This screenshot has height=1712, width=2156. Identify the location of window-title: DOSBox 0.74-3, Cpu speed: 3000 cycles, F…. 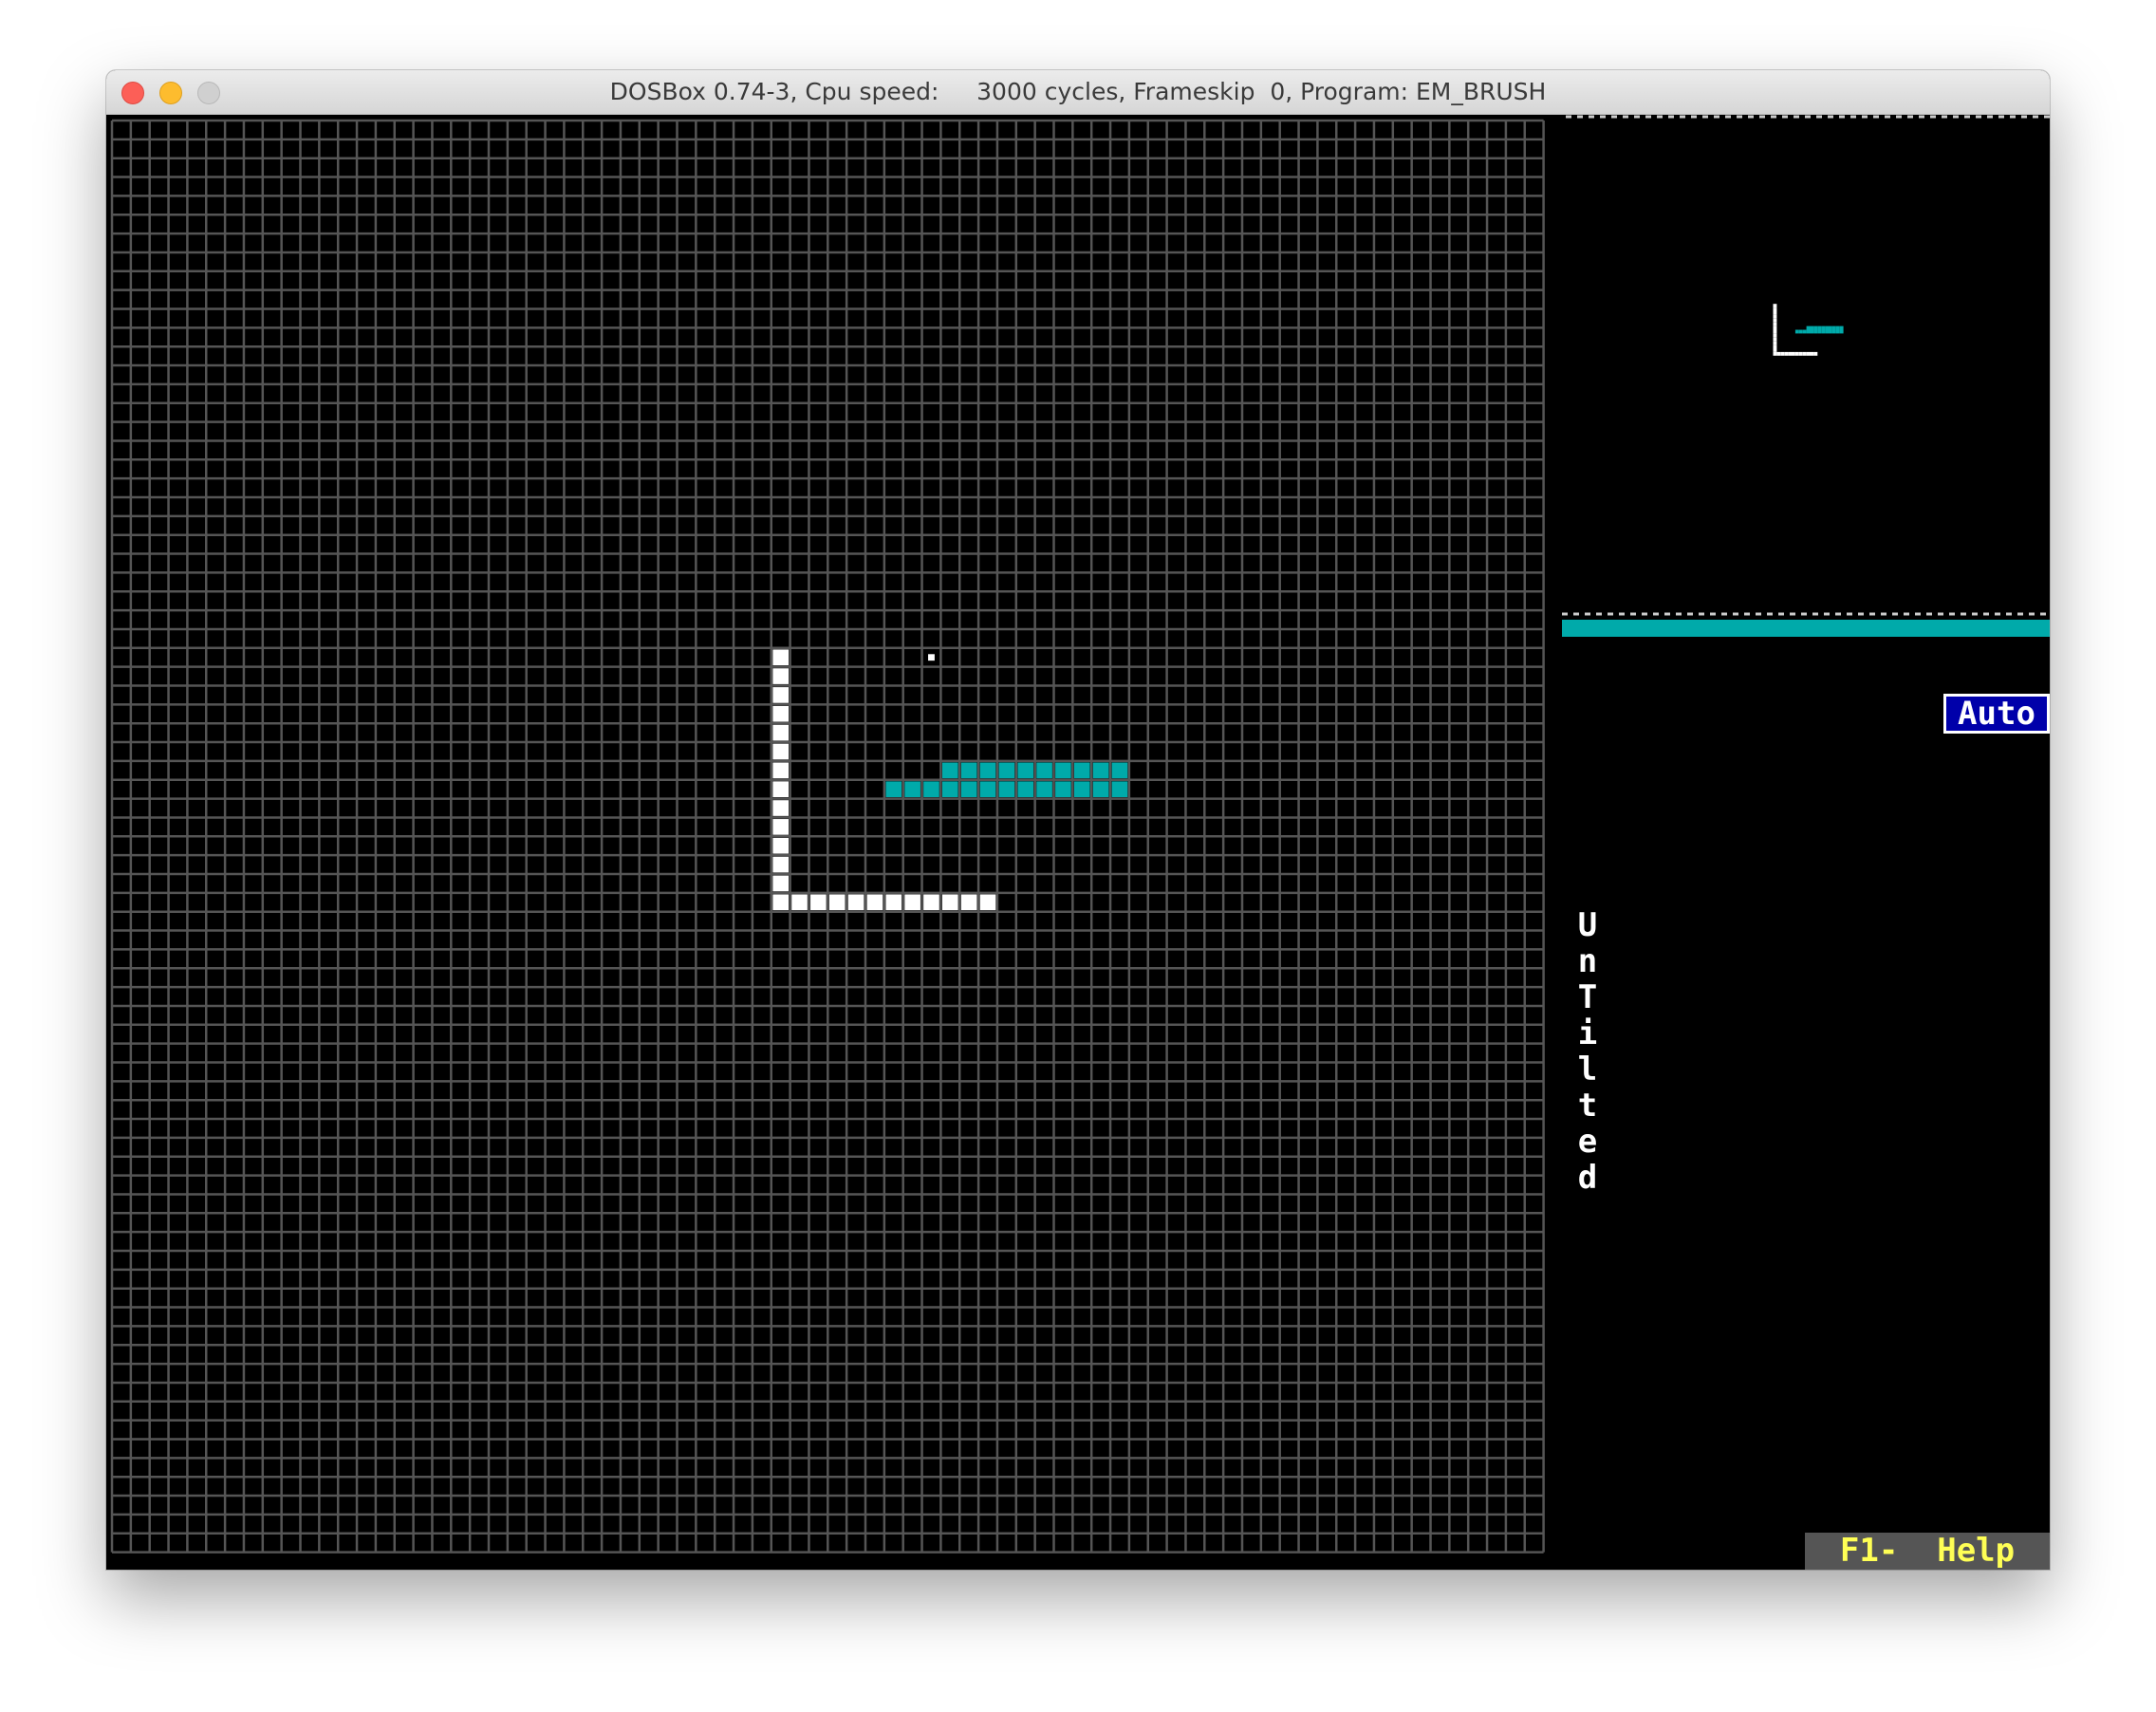
(1078, 91).